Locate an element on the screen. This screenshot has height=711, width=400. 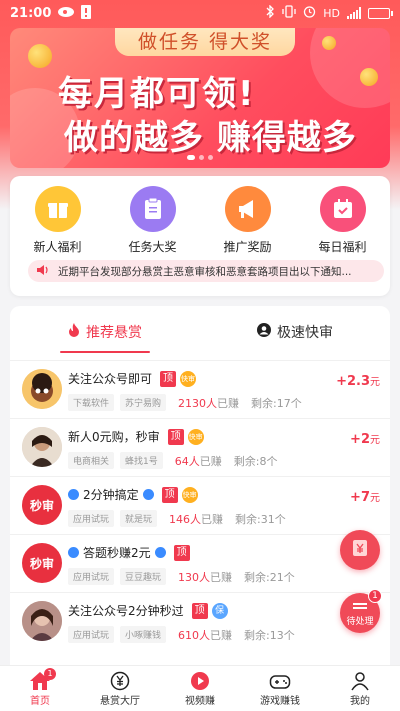
tab-recommended: 推荐悬赏 is located at coordinates (105, 332).